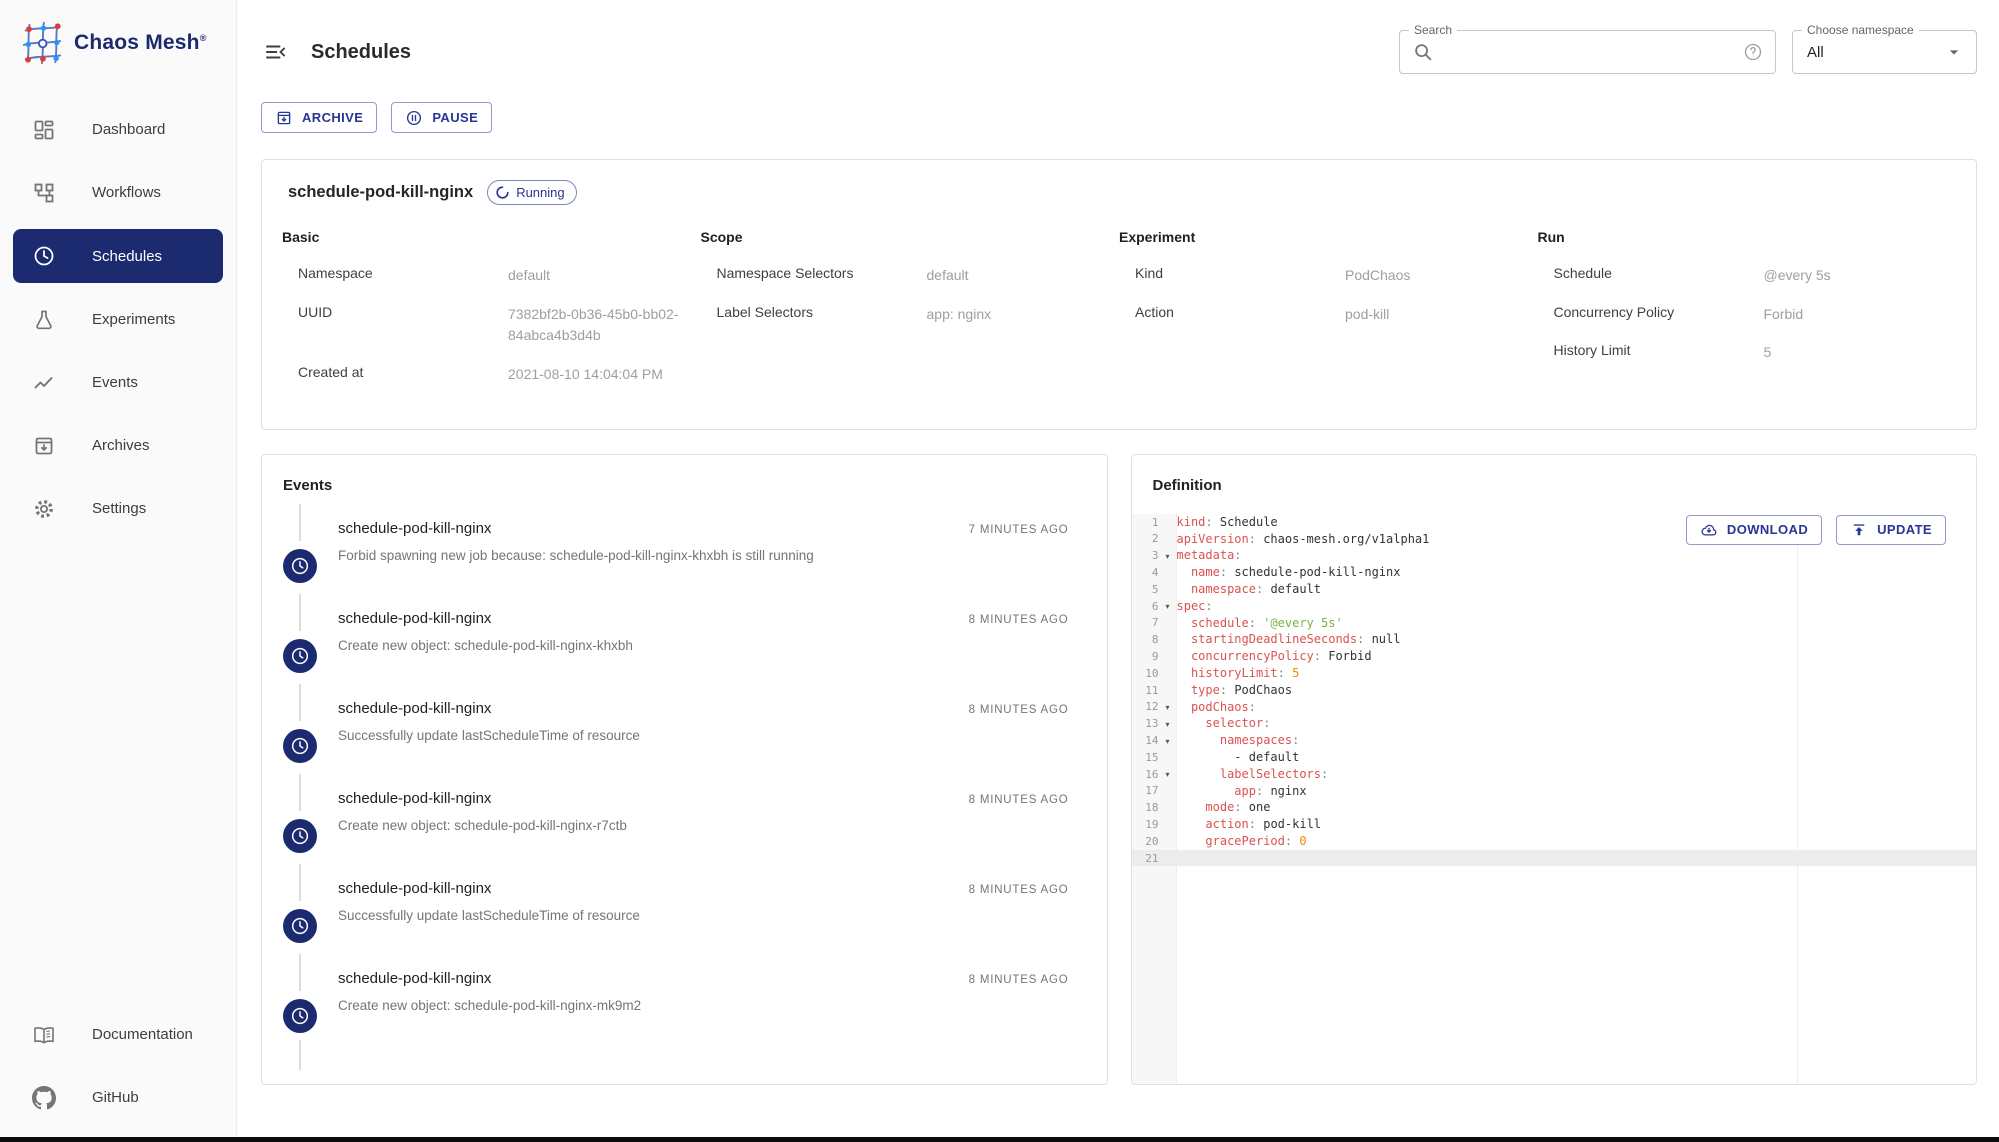 The width and height of the screenshot is (1999, 1142). Describe the element at coordinates (1119, 37) in the screenshot. I see `page-header: Schedules Search Choose namespace All` at that location.